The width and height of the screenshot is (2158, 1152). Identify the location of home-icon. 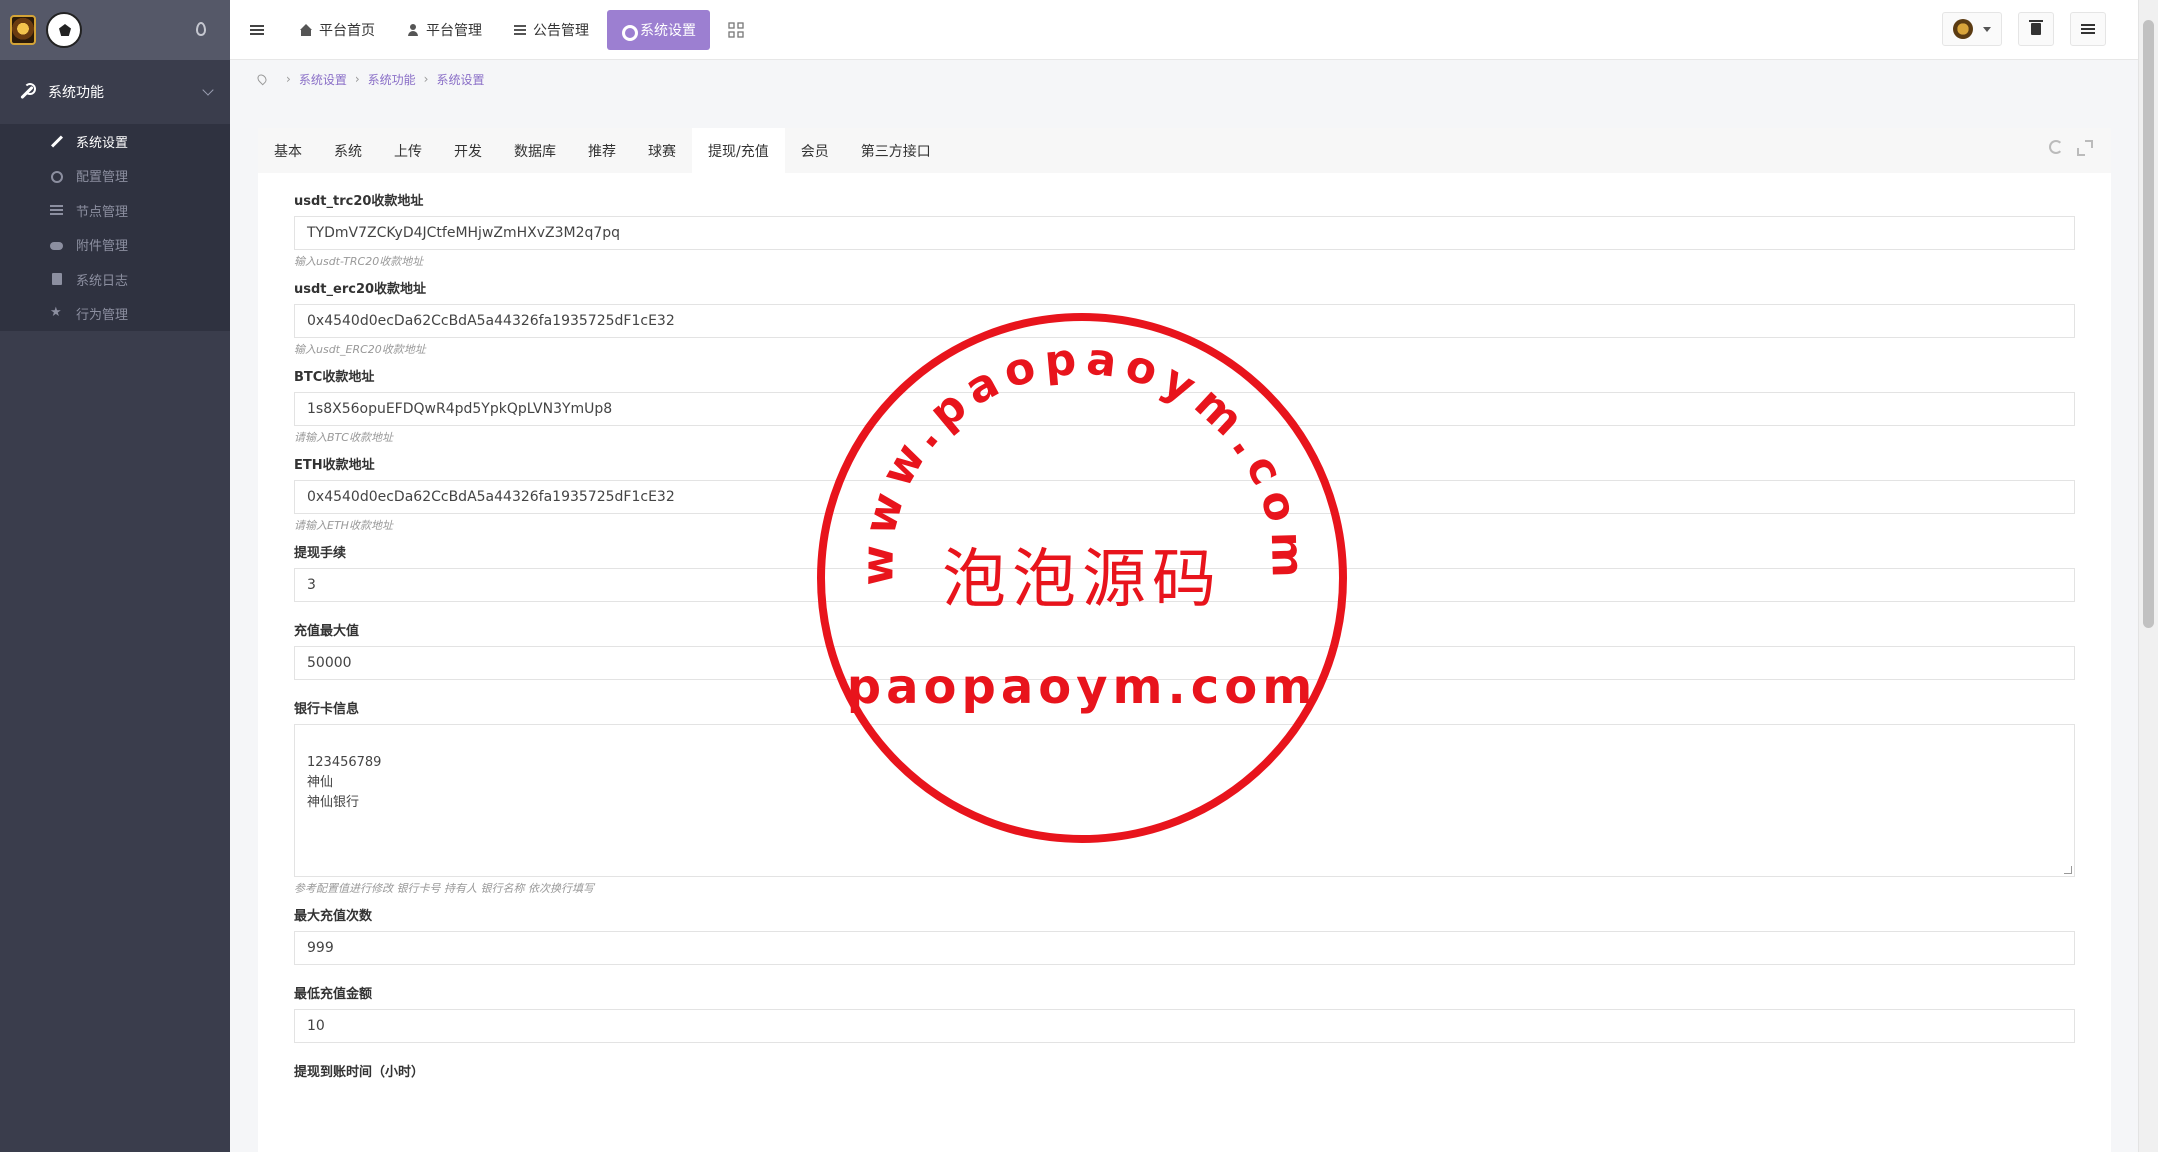
(306, 29).